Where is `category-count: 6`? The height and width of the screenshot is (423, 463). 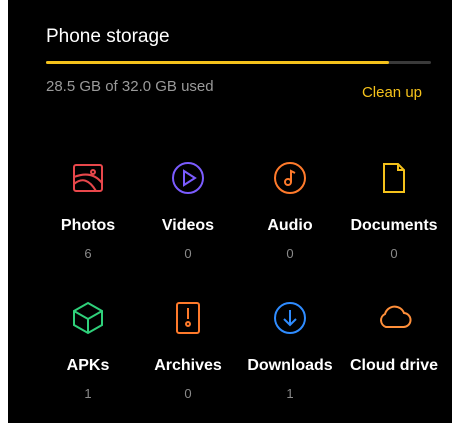
category-count: 6 is located at coordinates (88, 253).